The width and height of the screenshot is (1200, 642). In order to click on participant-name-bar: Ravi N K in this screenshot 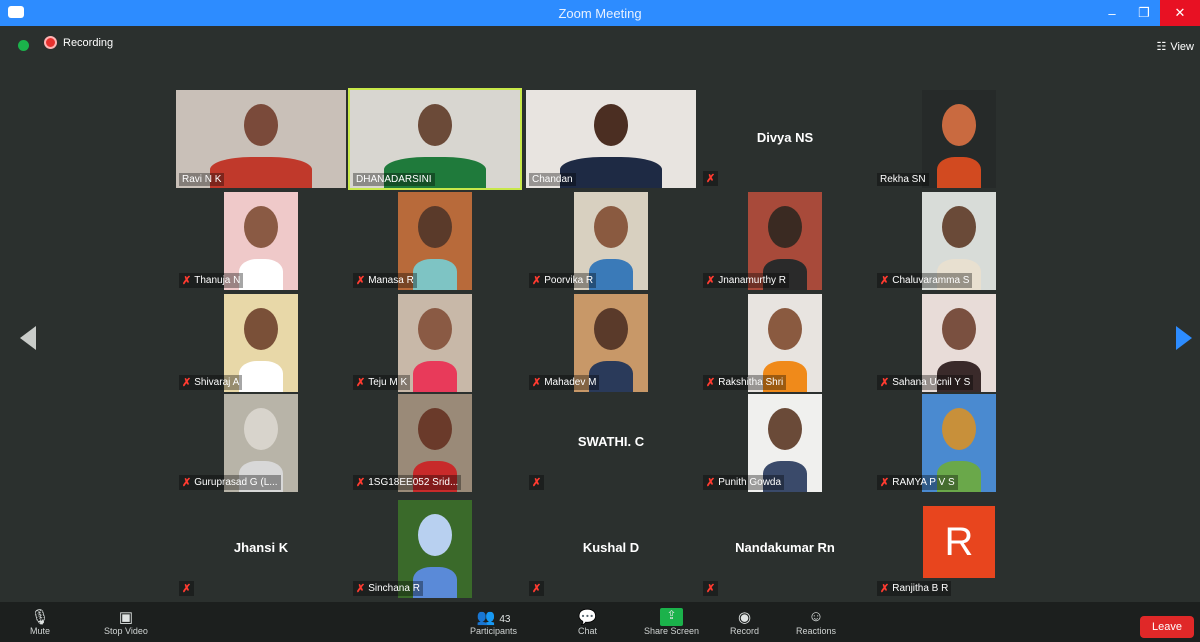, I will do `click(202, 179)`.